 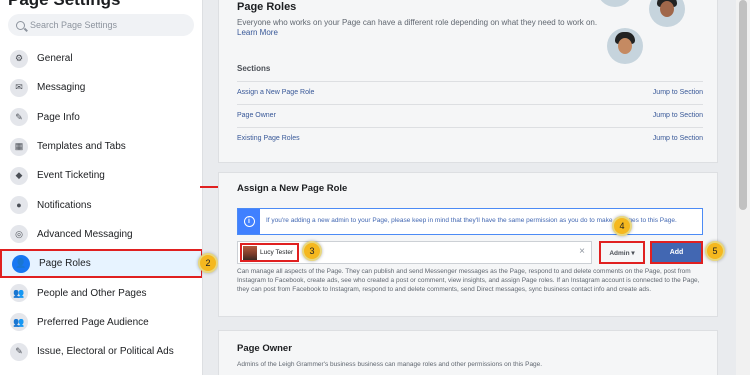 What do you see at coordinates (19, 175) in the screenshot?
I see `ticket-icon: ◆` at bounding box center [19, 175].